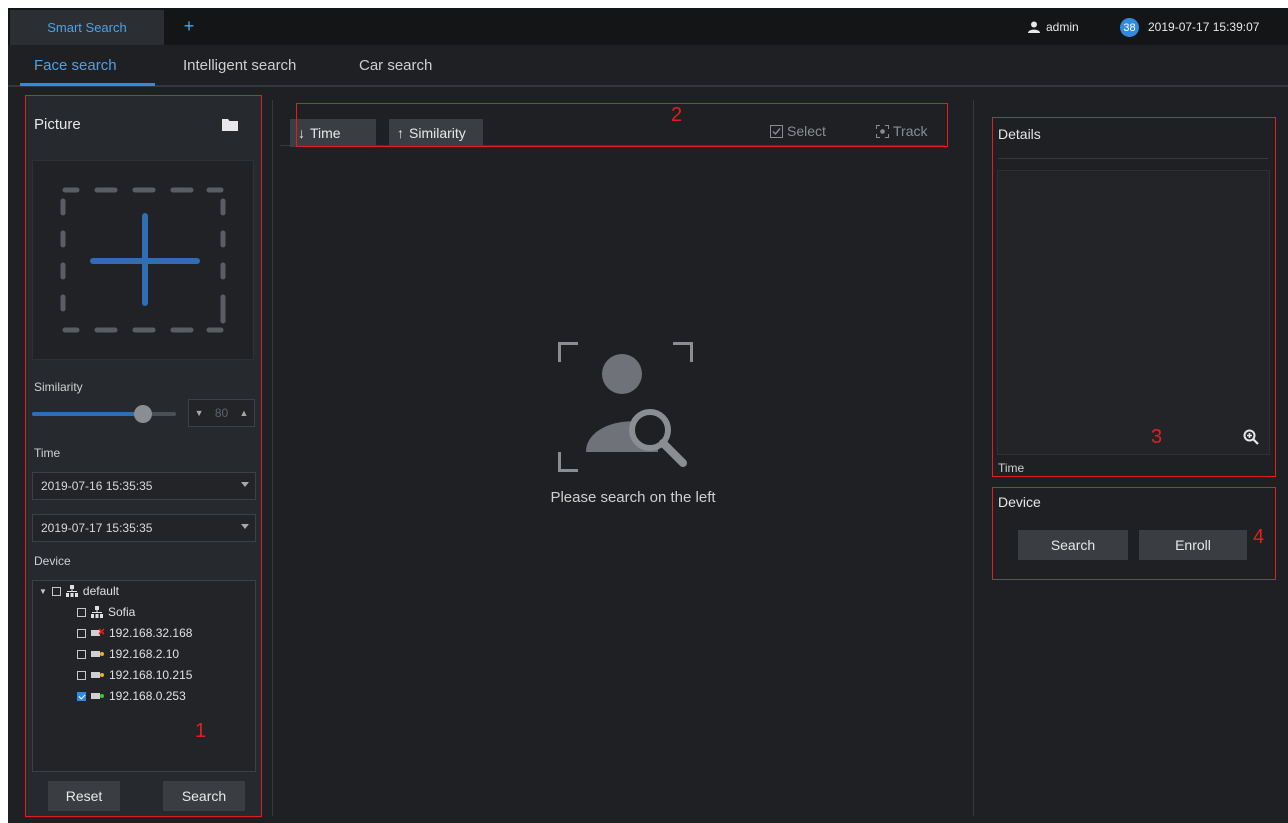  I want to click on username: admin, so click(1062, 26).